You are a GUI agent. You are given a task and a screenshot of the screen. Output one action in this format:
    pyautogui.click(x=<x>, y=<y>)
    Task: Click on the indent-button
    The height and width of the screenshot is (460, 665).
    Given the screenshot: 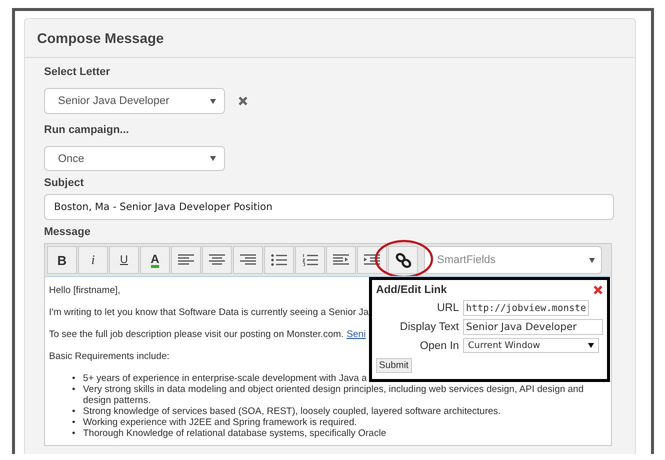 What is the action you would take?
    pyautogui.click(x=372, y=260)
    